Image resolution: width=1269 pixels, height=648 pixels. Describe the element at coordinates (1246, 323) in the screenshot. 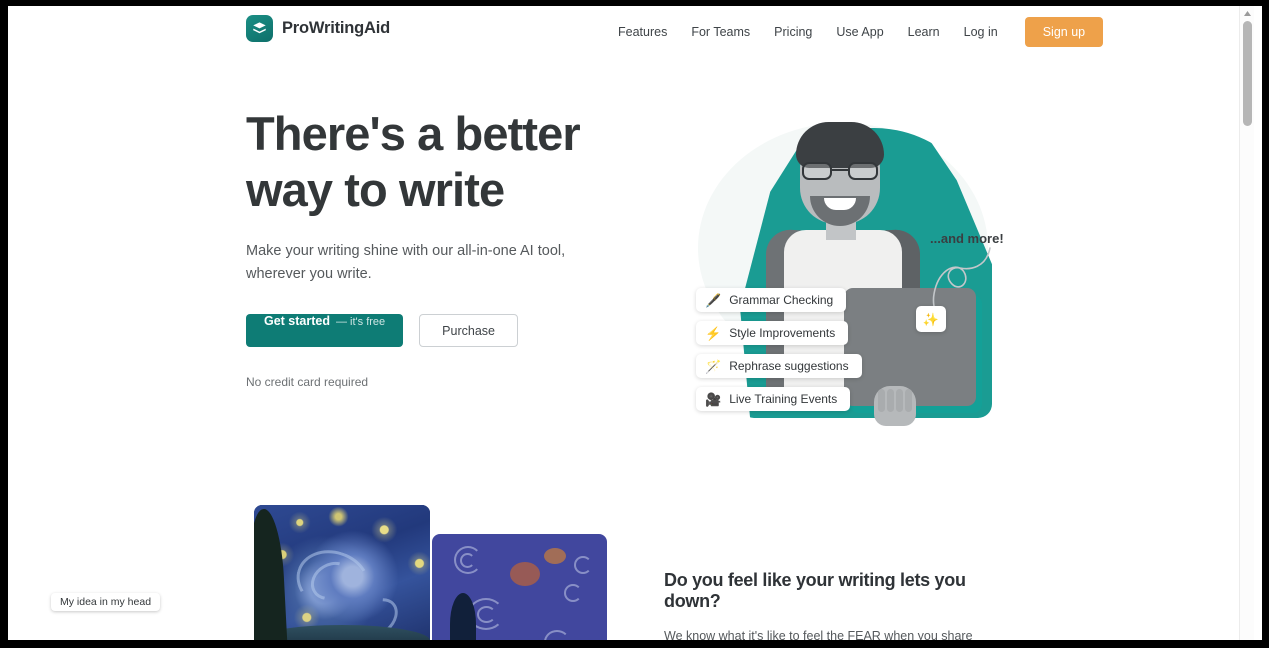

I see `vertical-scrollbar` at that location.